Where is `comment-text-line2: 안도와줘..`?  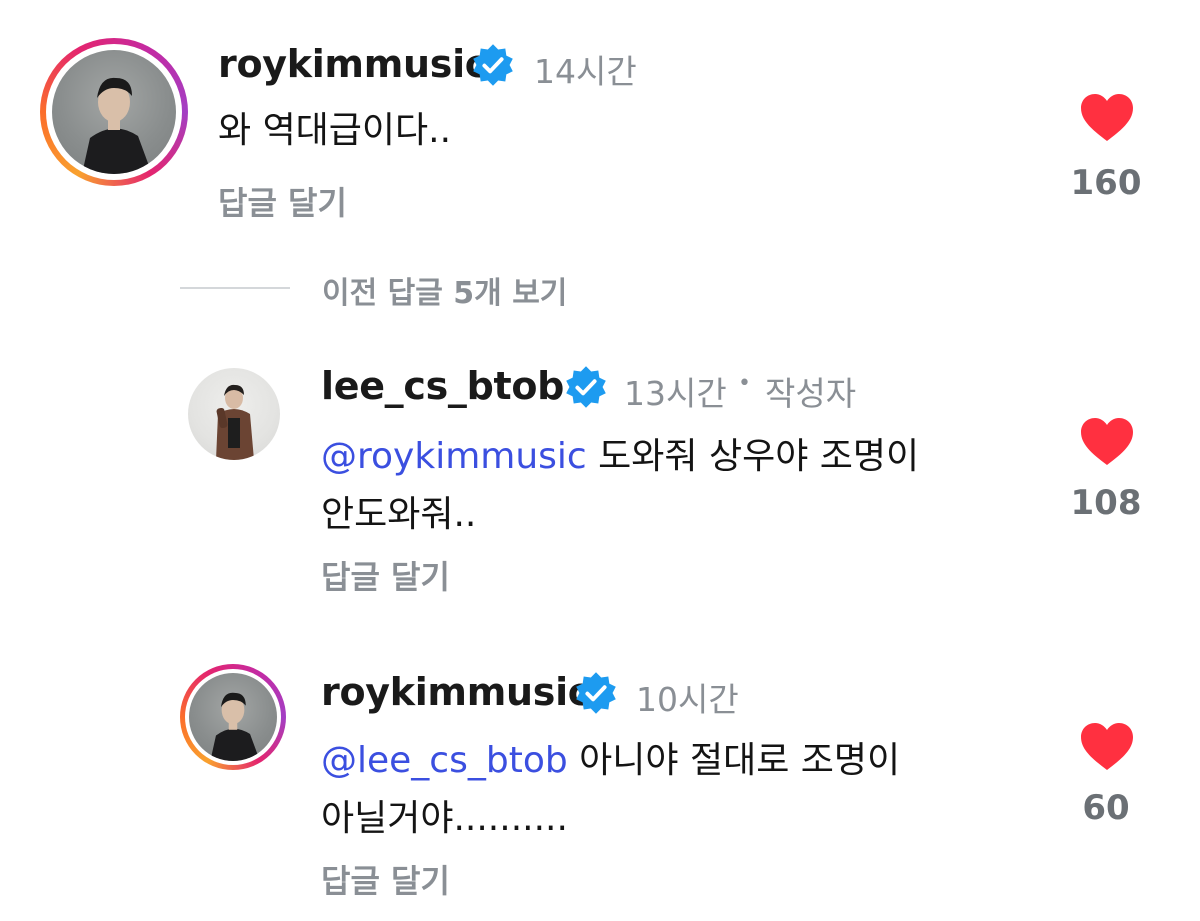 comment-text-line2: 안도와줘.. is located at coordinates (399, 514).